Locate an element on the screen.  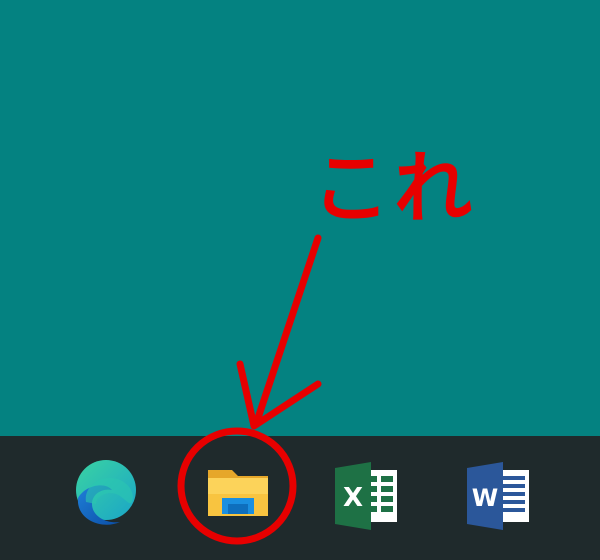
file-explorer-icon is located at coordinates (238, 493).